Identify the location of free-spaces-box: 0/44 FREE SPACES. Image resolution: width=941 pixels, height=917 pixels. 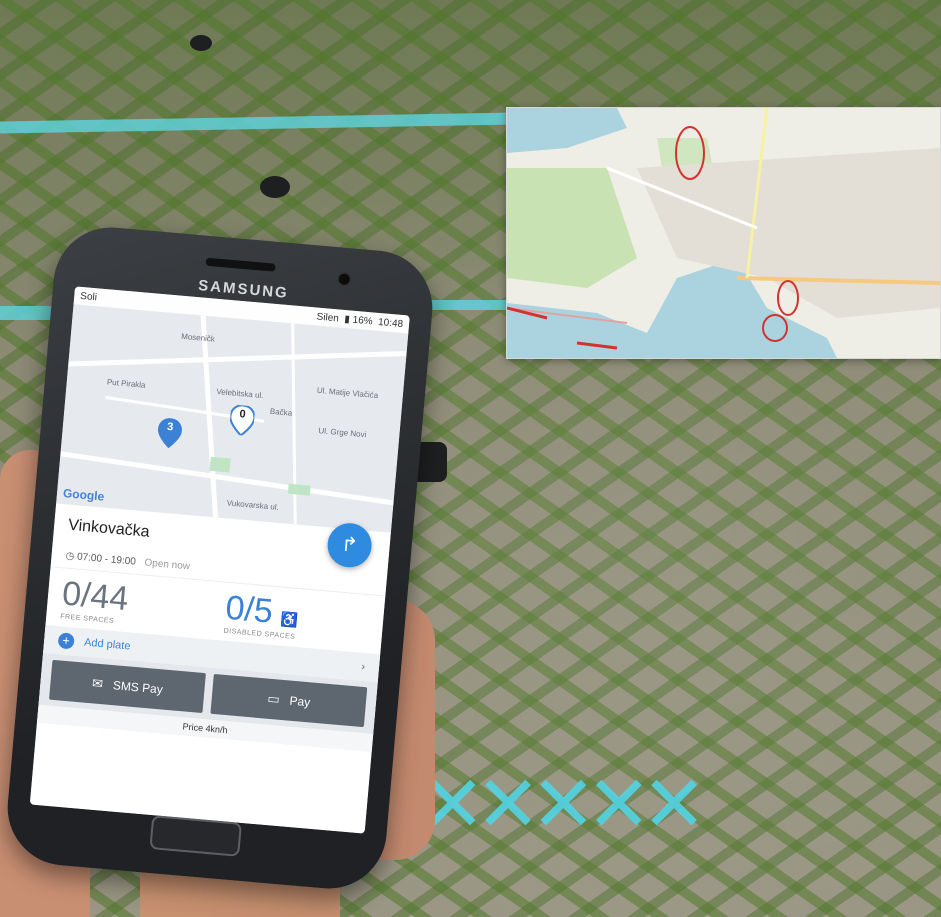
(133, 603).